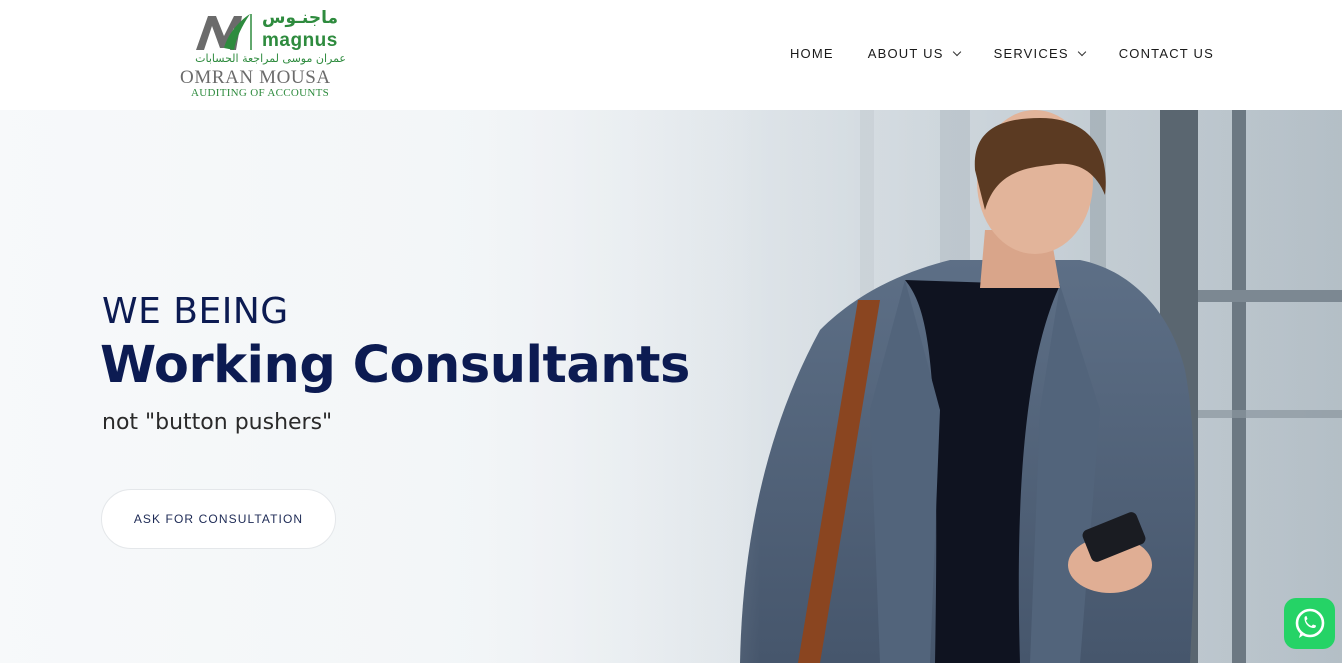 Image resolution: width=1342 pixels, height=663 pixels. What do you see at coordinates (260, 93) in the screenshot?
I see `logo-tagline: AUDITING OF ACCOUNTS` at bounding box center [260, 93].